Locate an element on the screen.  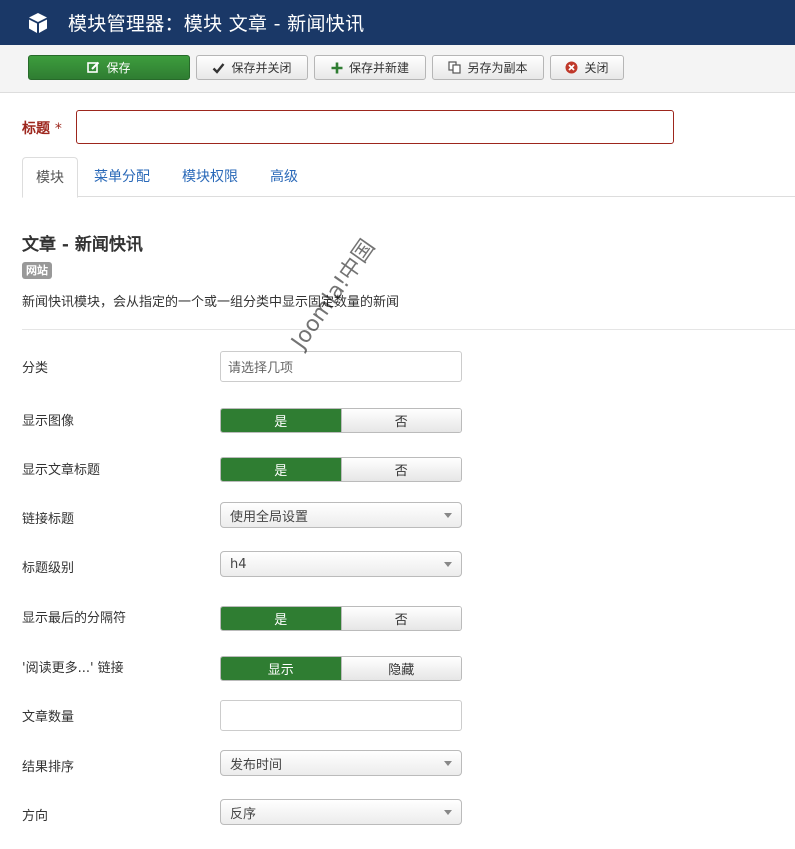
save-copy-button: 另存为副本 is located at coordinates (488, 67).